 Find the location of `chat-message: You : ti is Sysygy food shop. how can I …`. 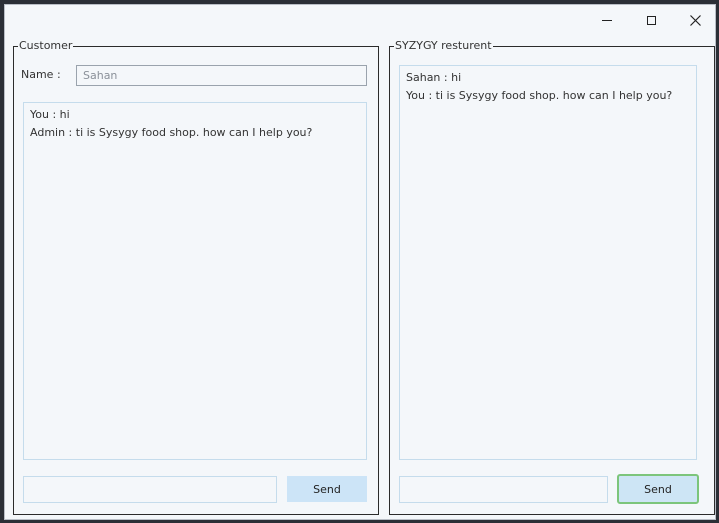

chat-message: You : ti is Sysygy food shop. how can I … is located at coordinates (539, 95).